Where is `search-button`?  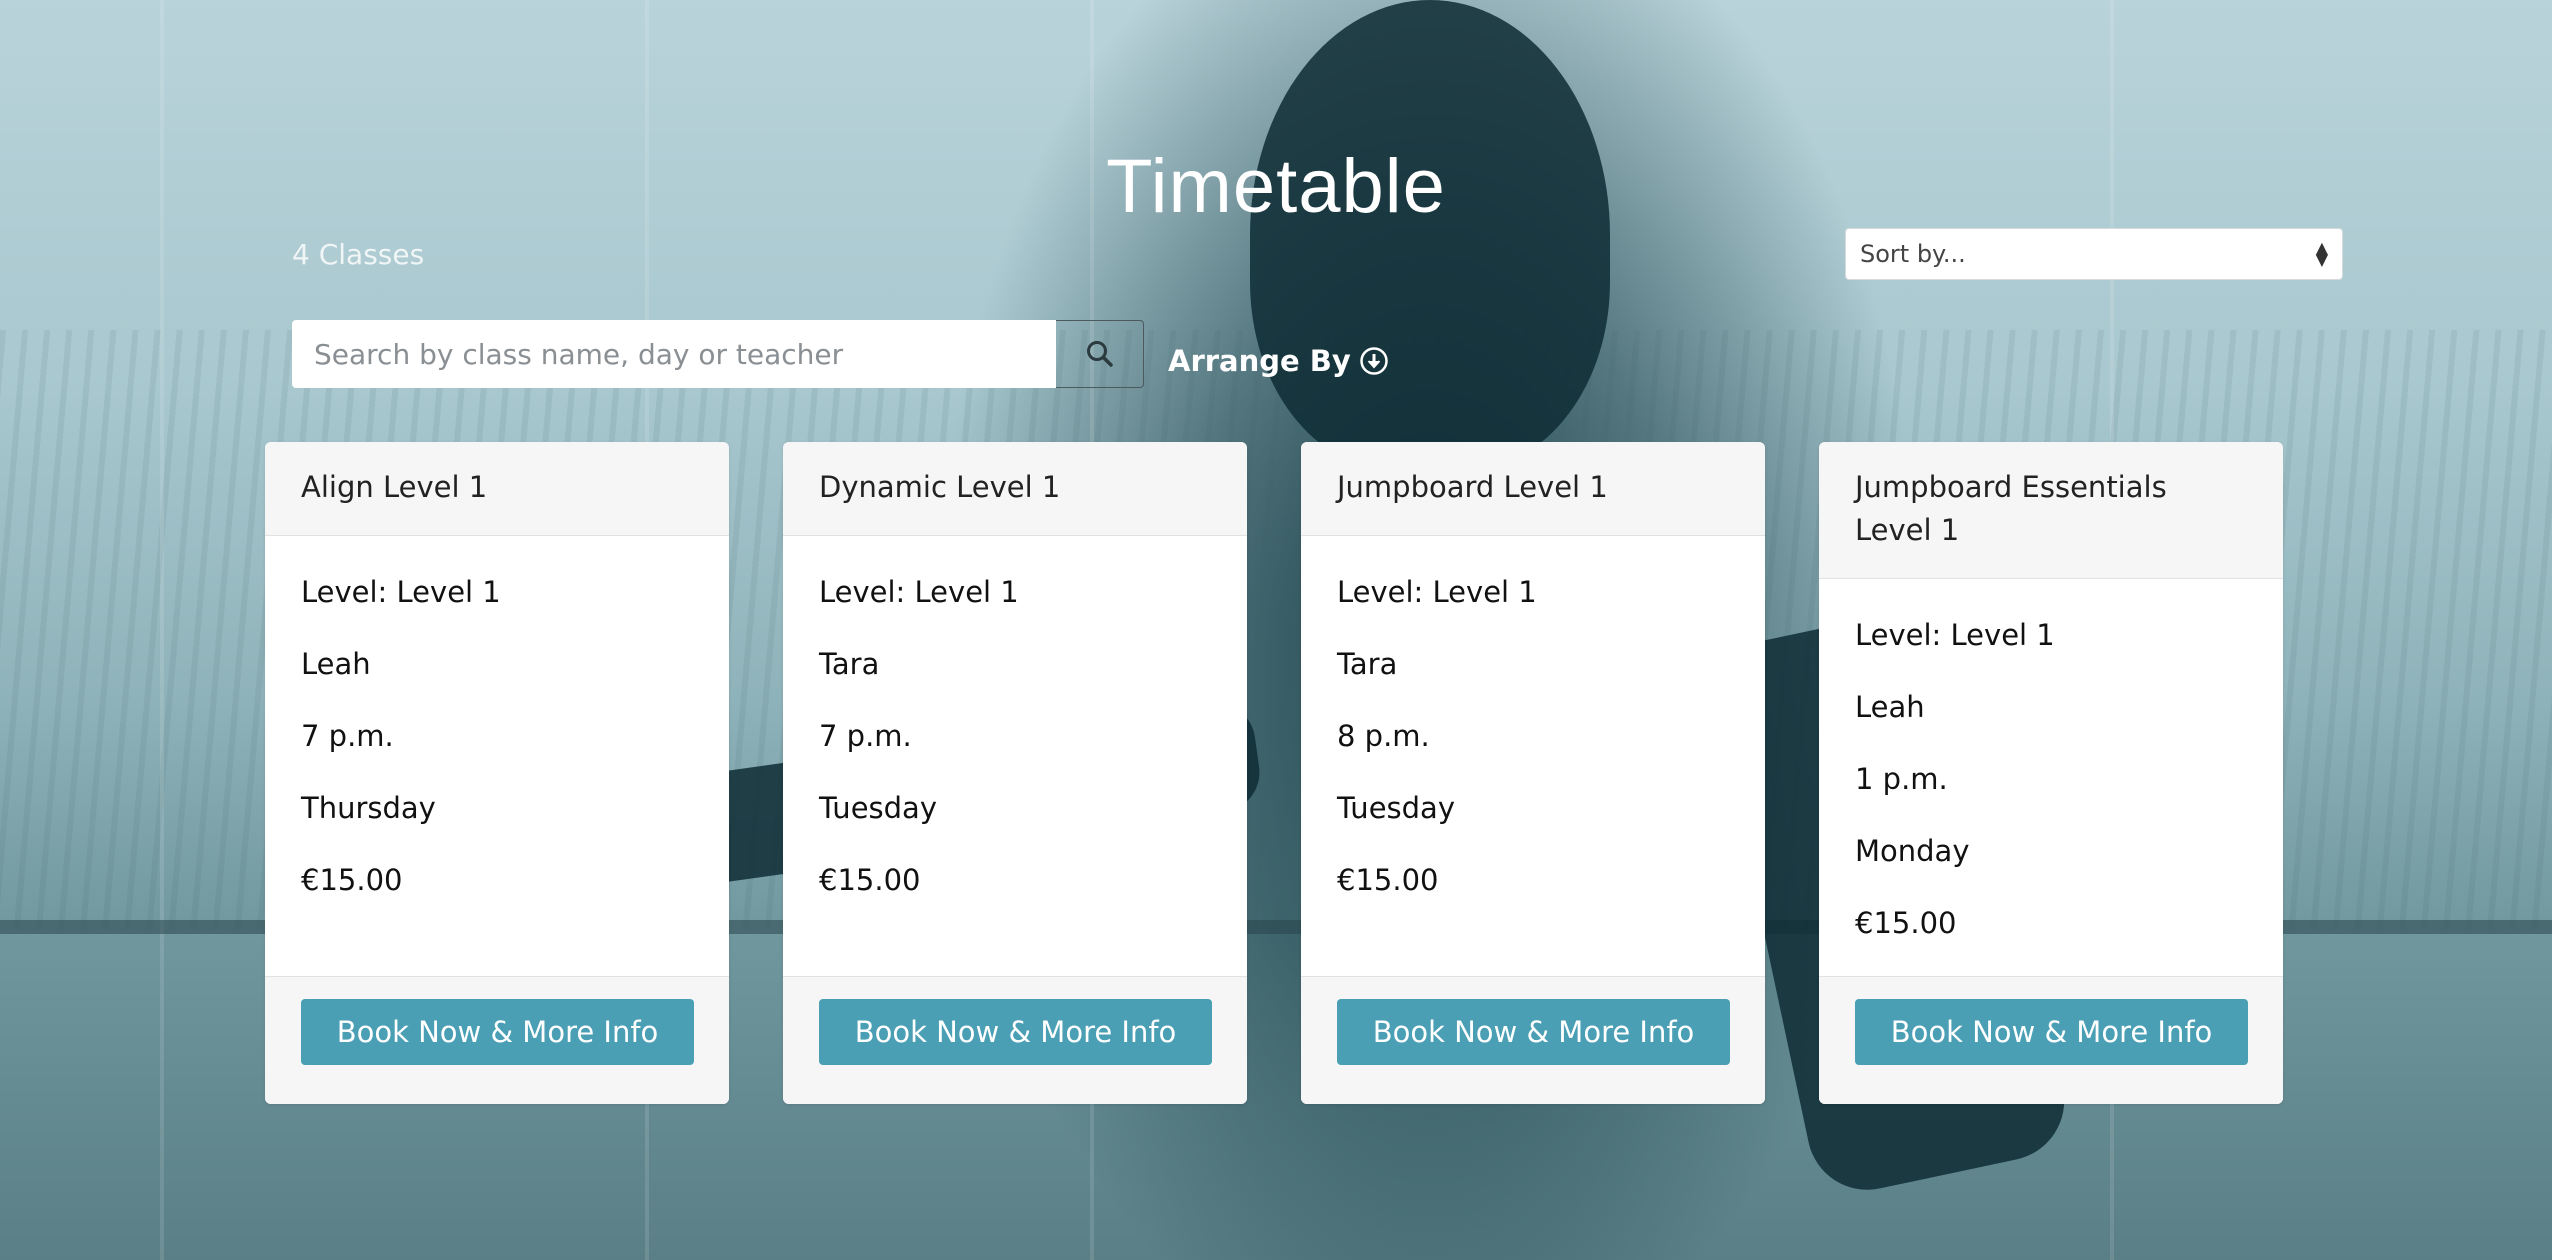
search-button is located at coordinates (1100, 354).